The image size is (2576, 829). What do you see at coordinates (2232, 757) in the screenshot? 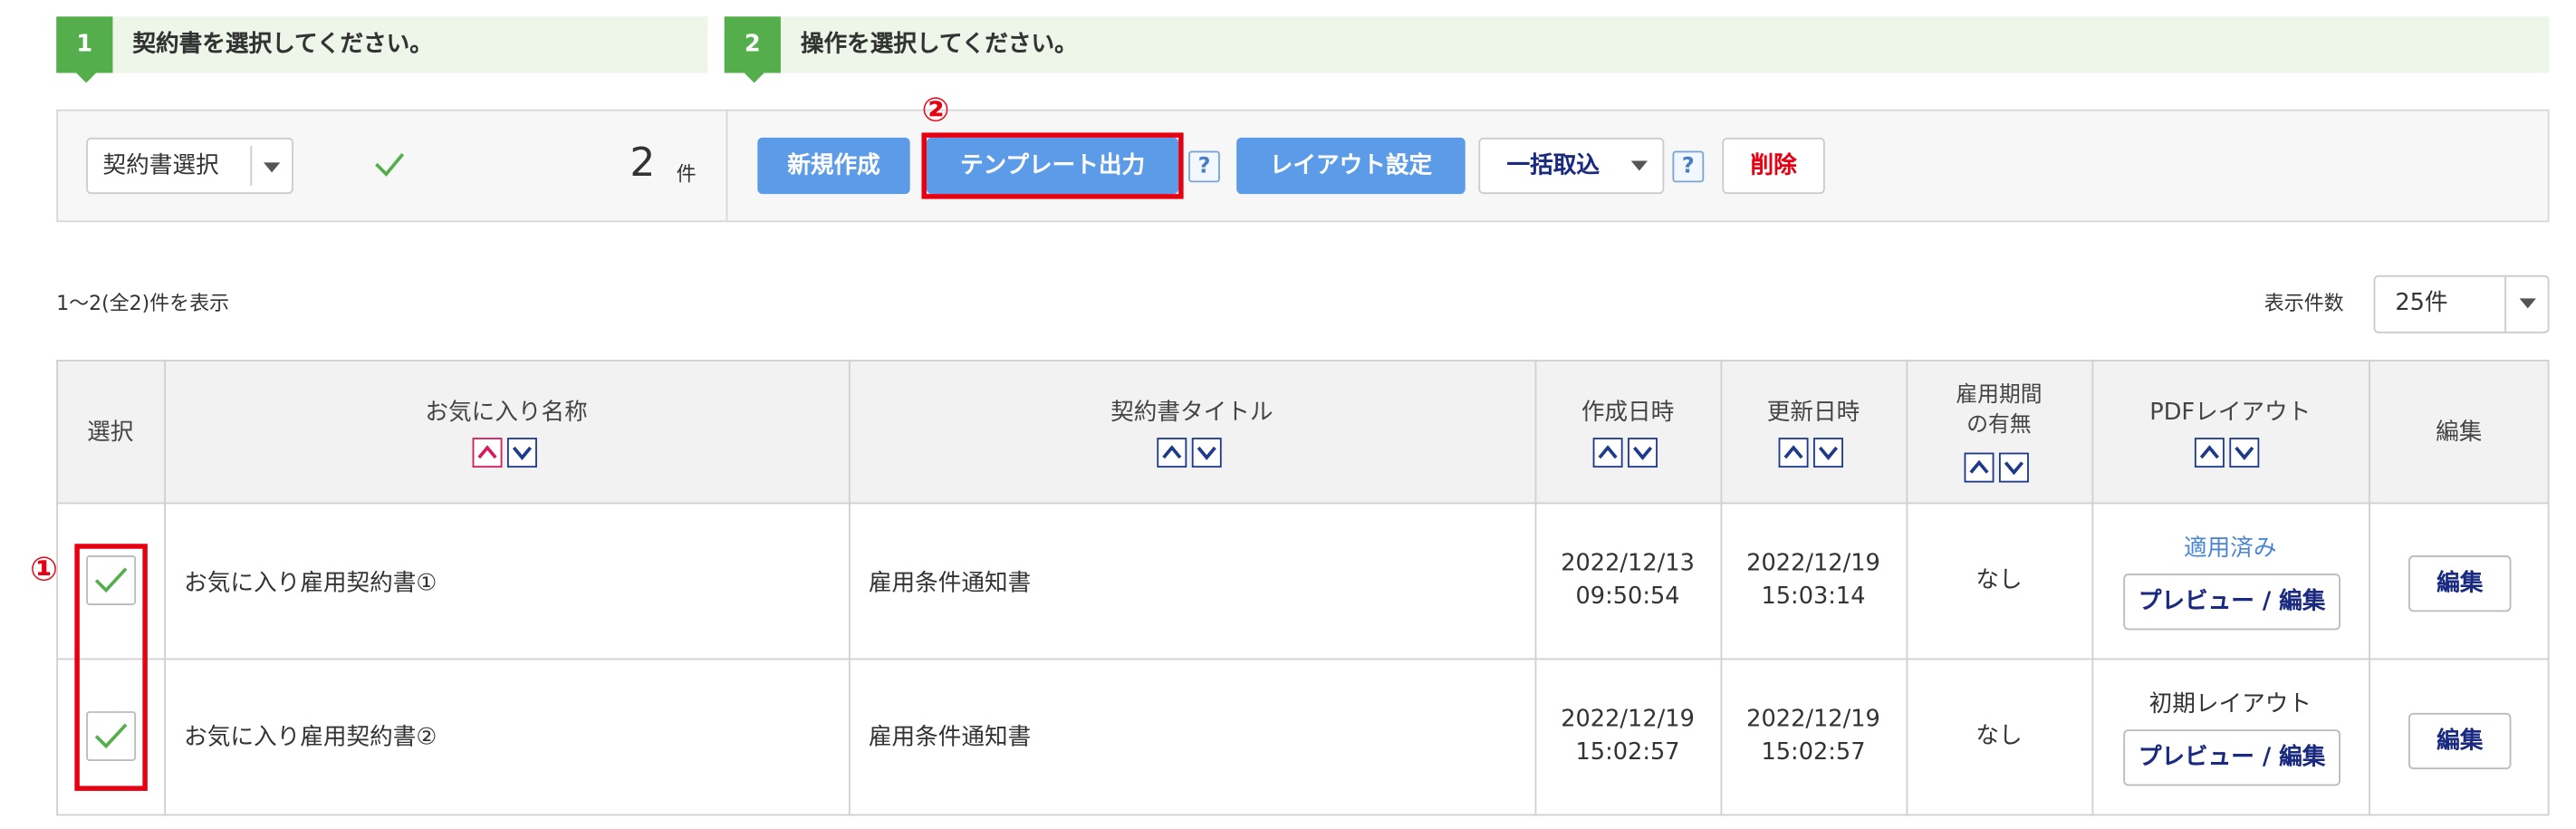
I see `row-2-preview-edit-button: プレビュー / 編集` at bounding box center [2232, 757].